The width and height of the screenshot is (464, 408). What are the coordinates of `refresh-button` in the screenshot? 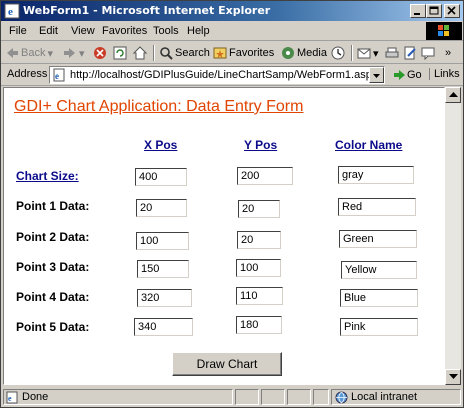 It's located at (121, 53).